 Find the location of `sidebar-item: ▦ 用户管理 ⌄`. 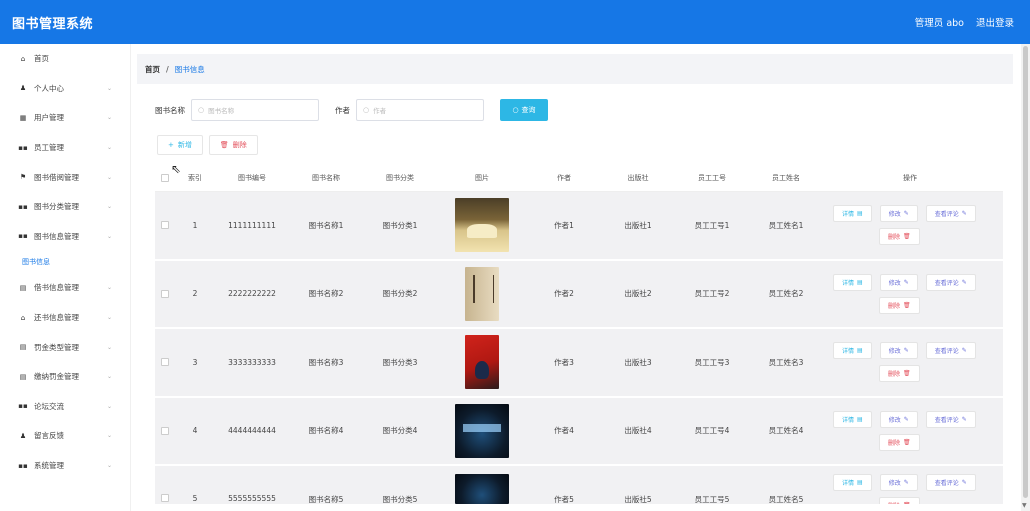

sidebar-item: ▦ 用户管理 ⌄ is located at coordinates (65, 118).